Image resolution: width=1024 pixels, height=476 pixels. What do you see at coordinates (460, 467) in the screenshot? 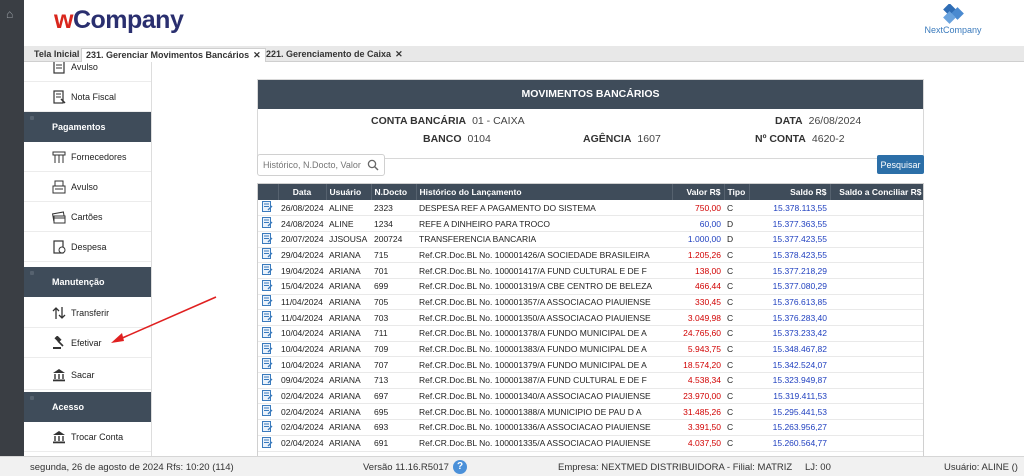
I see `help-icon: ?` at bounding box center [460, 467].